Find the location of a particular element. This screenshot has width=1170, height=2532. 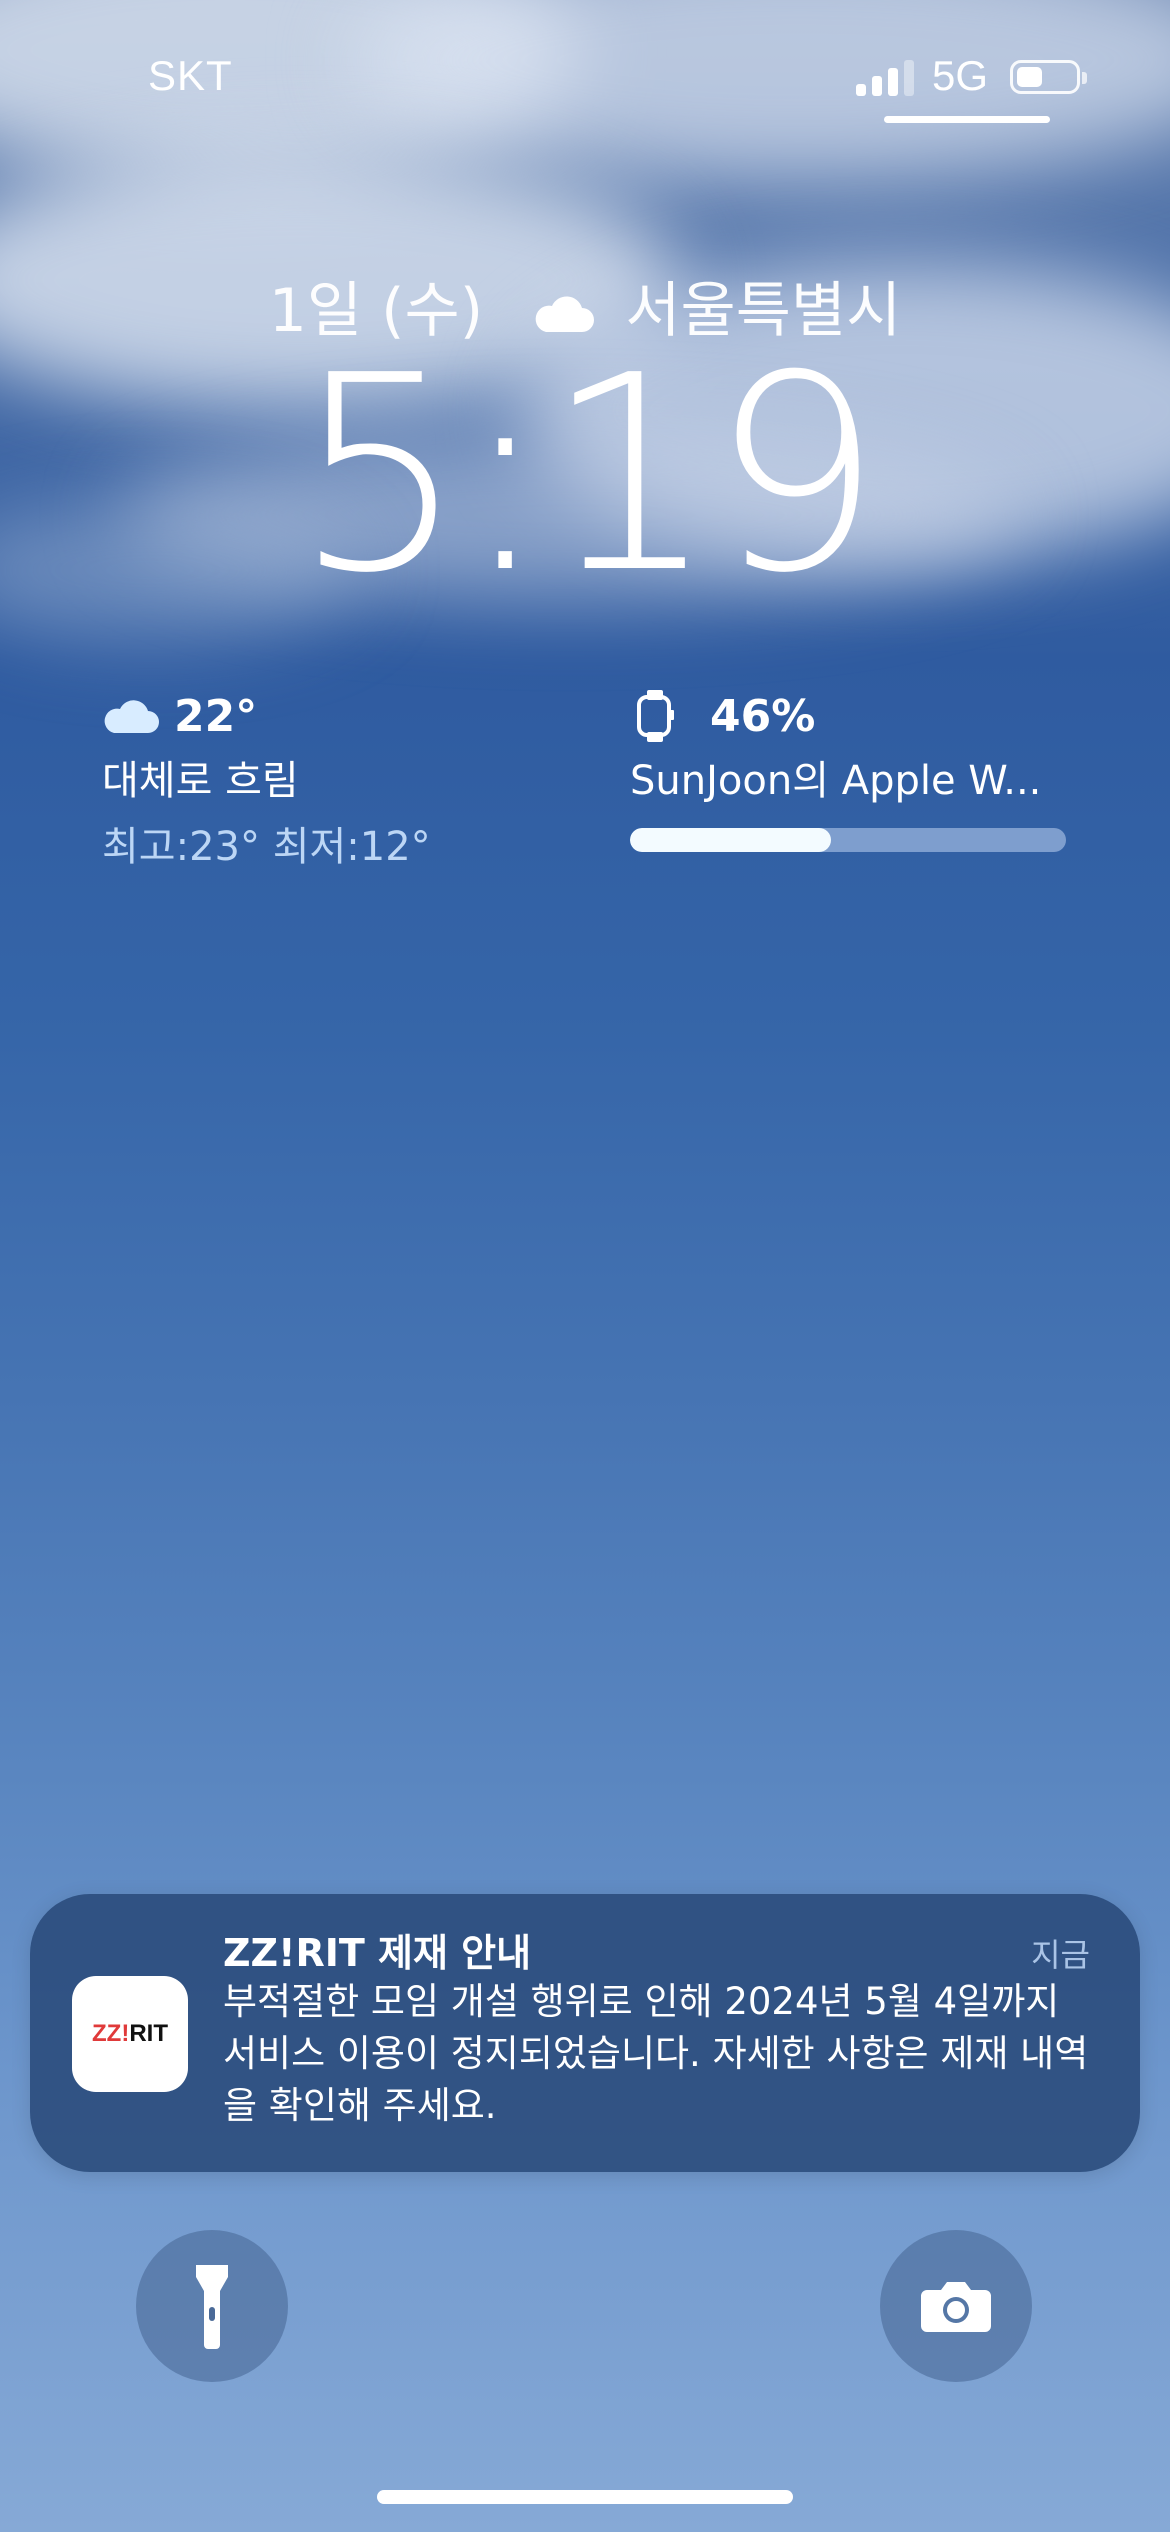

app-icon-text-red: ZZ! is located at coordinates (111, 2033).